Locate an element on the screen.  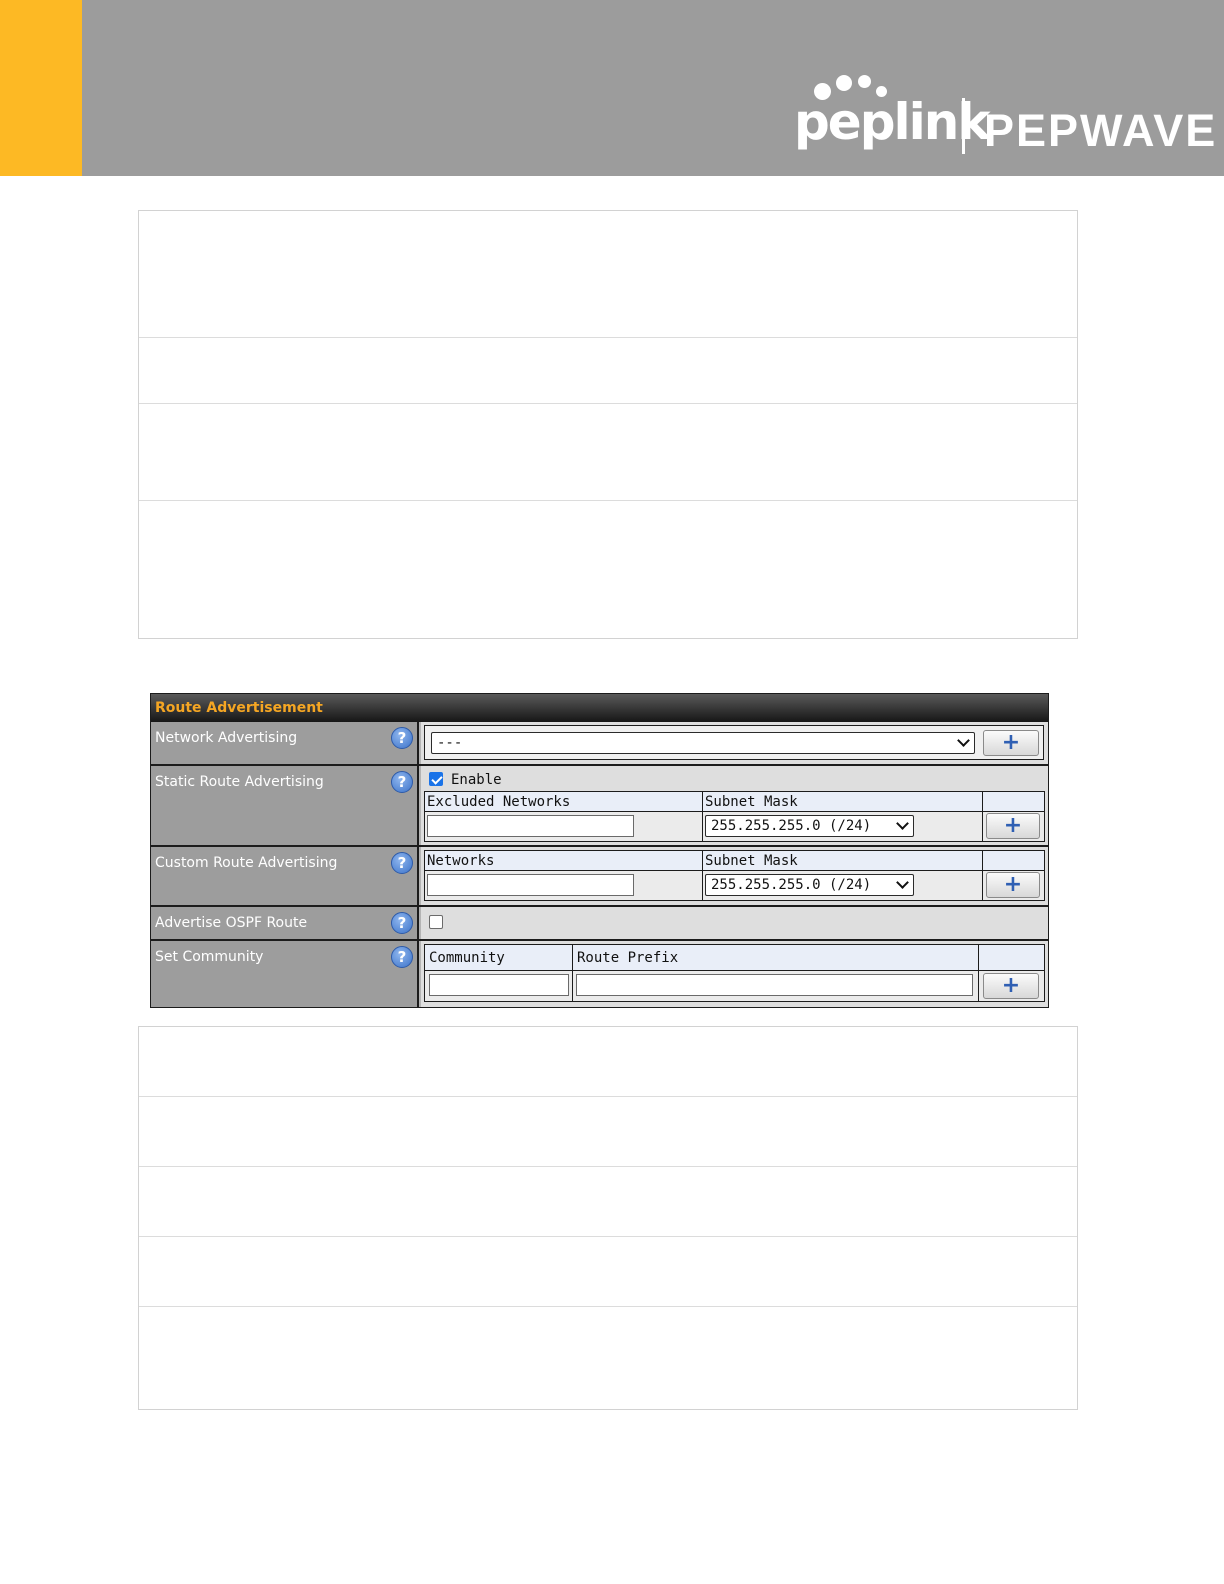
row-value-cell is located at coordinates (734, 923).